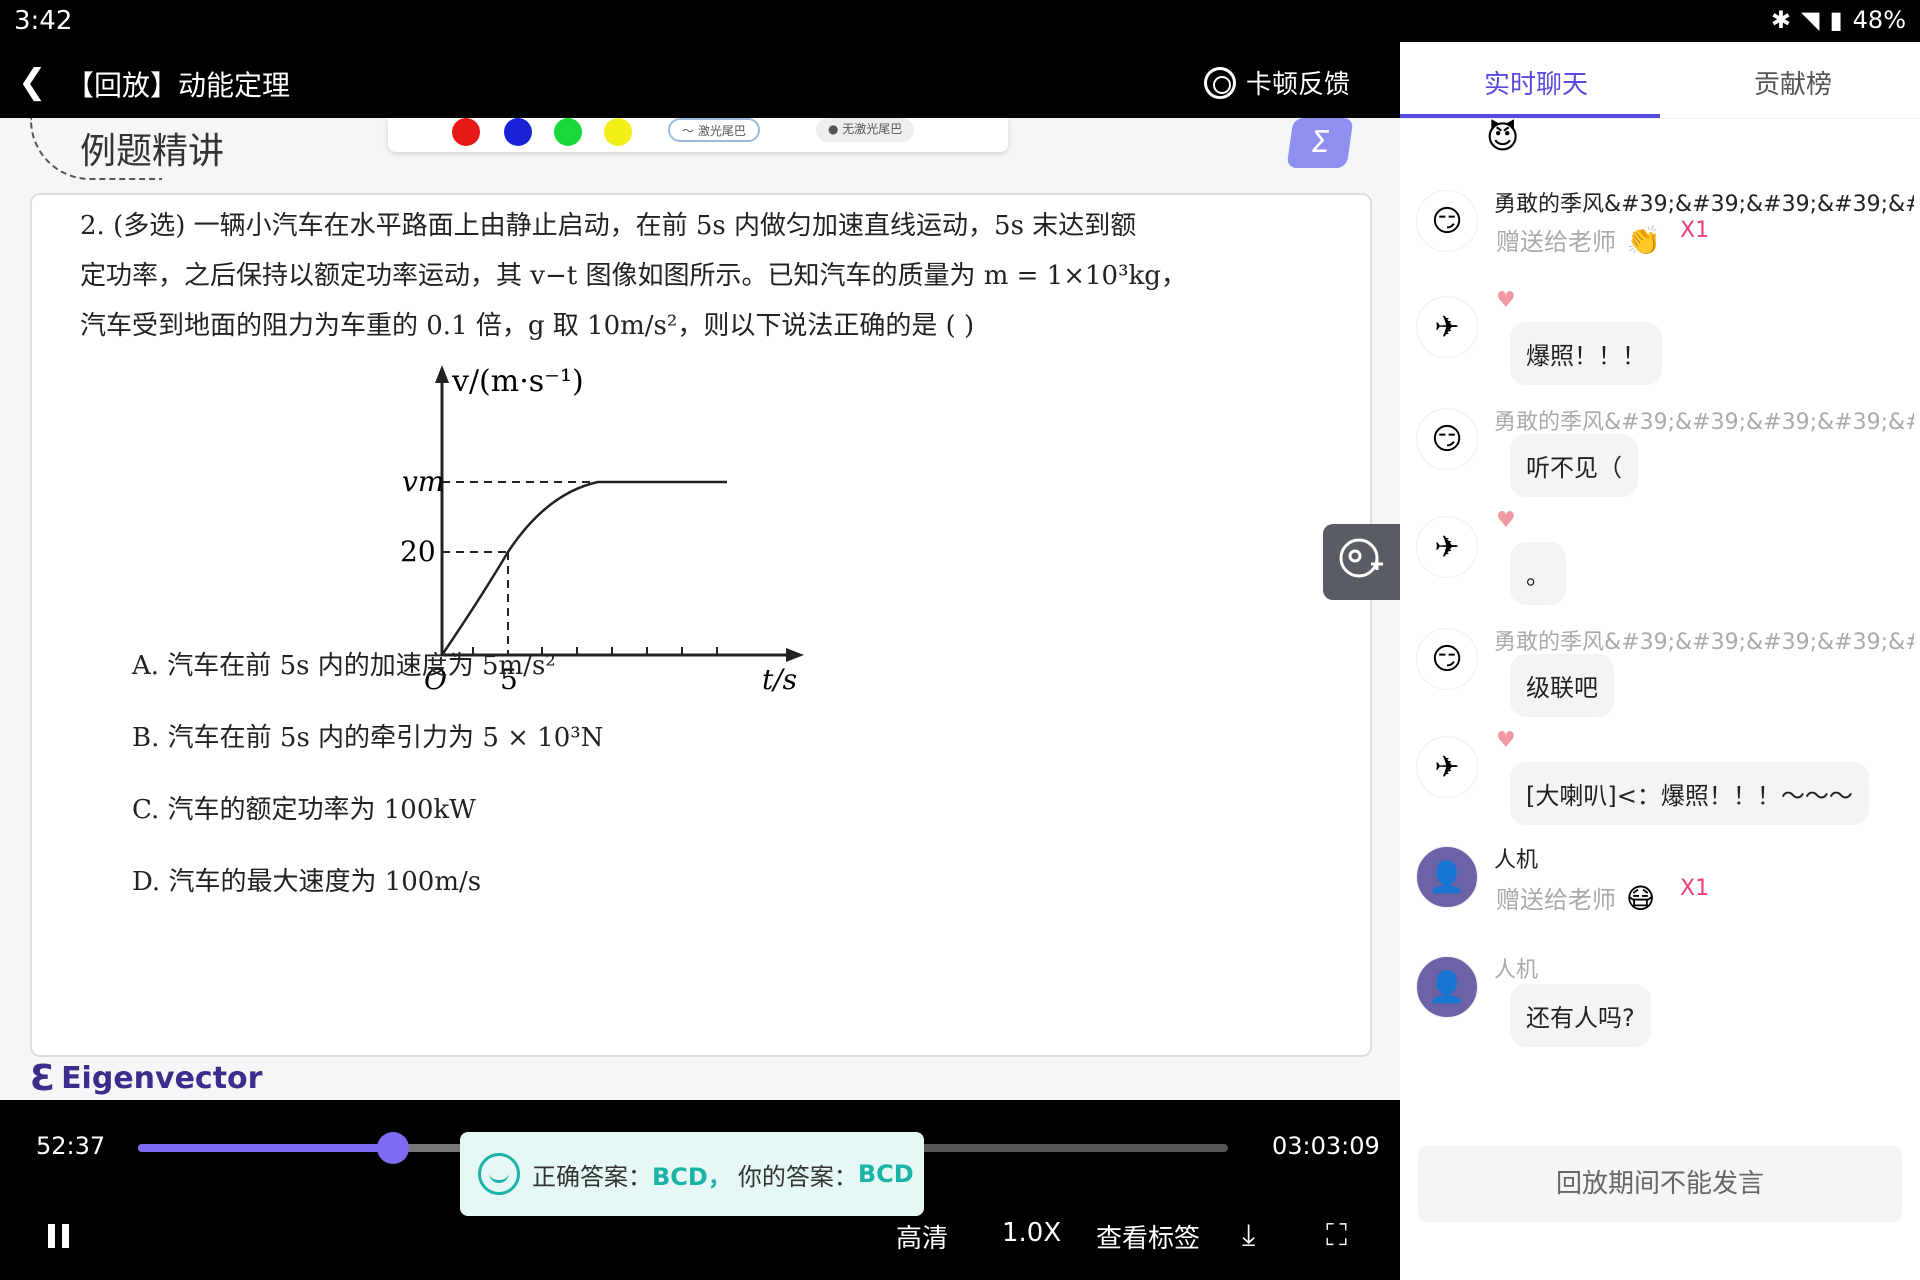 The image size is (1920, 1280). What do you see at coordinates (885, 1174) in the screenshot?
I see `your-answer-value: BCD` at bounding box center [885, 1174].